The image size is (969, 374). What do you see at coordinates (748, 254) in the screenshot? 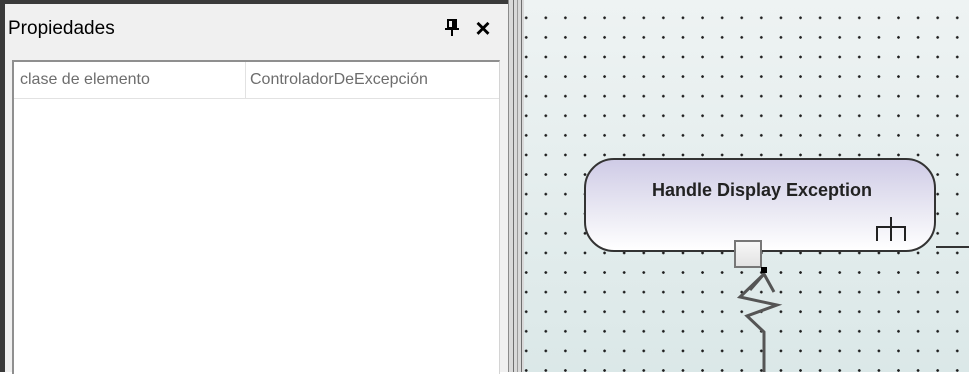
I see `exception-pin` at bounding box center [748, 254].